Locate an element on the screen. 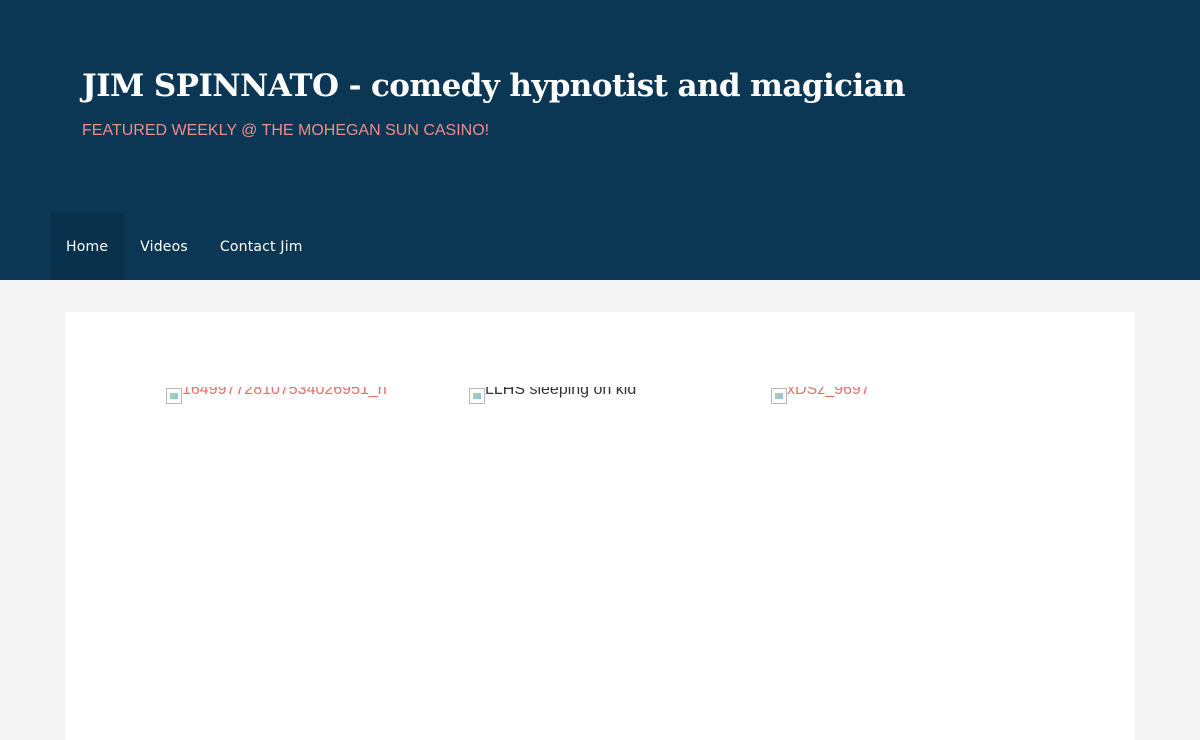 The width and height of the screenshot is (1200, 740). gallery-item: LLHS sleeping on kid is located at coordinates (569, 396).